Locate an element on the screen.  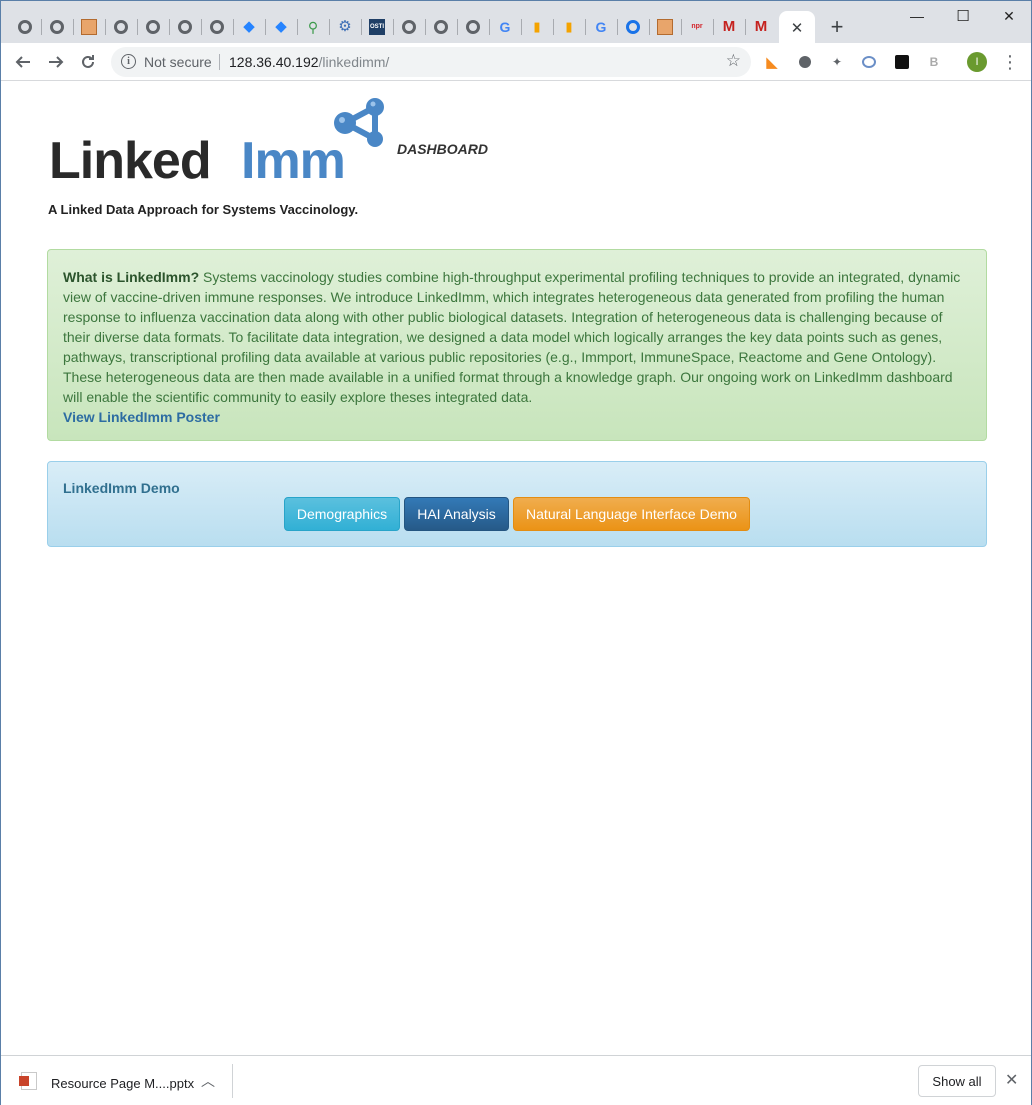
forward-arrow-icon is located at coordinates (56, 62).